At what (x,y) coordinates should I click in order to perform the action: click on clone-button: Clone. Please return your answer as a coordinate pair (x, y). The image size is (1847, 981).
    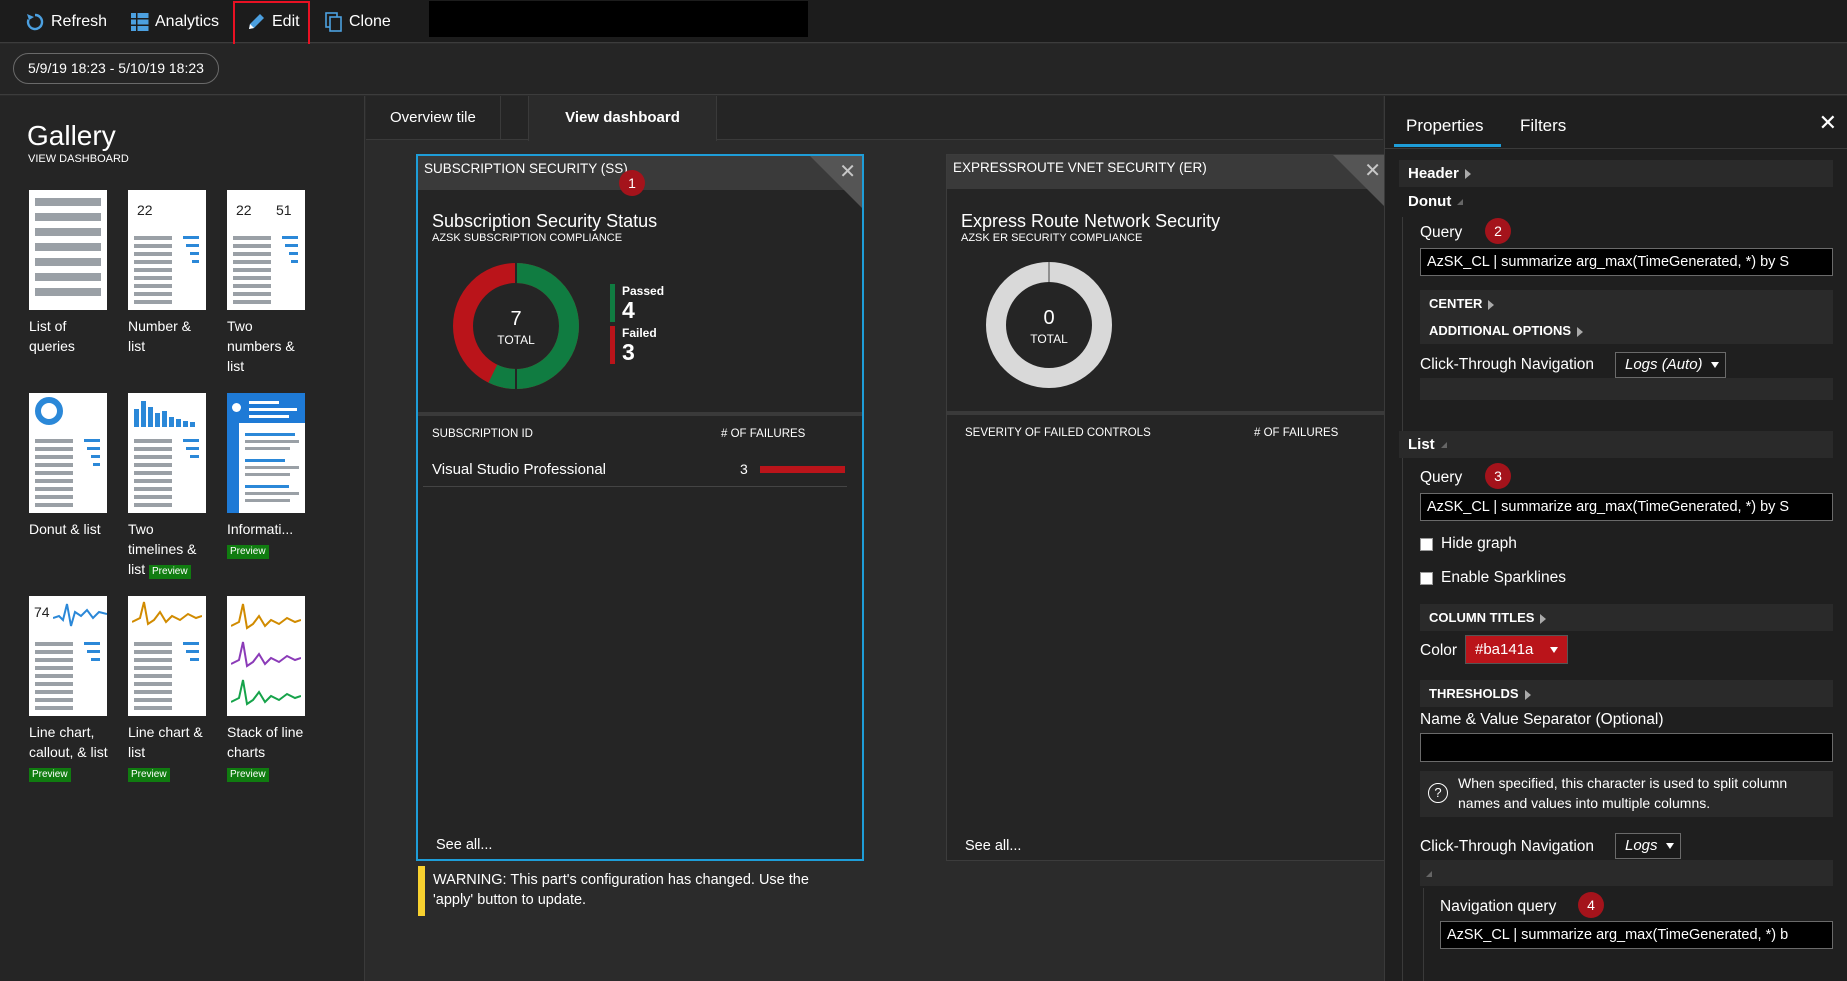
    Looking at the image, I should click on (358, 21).